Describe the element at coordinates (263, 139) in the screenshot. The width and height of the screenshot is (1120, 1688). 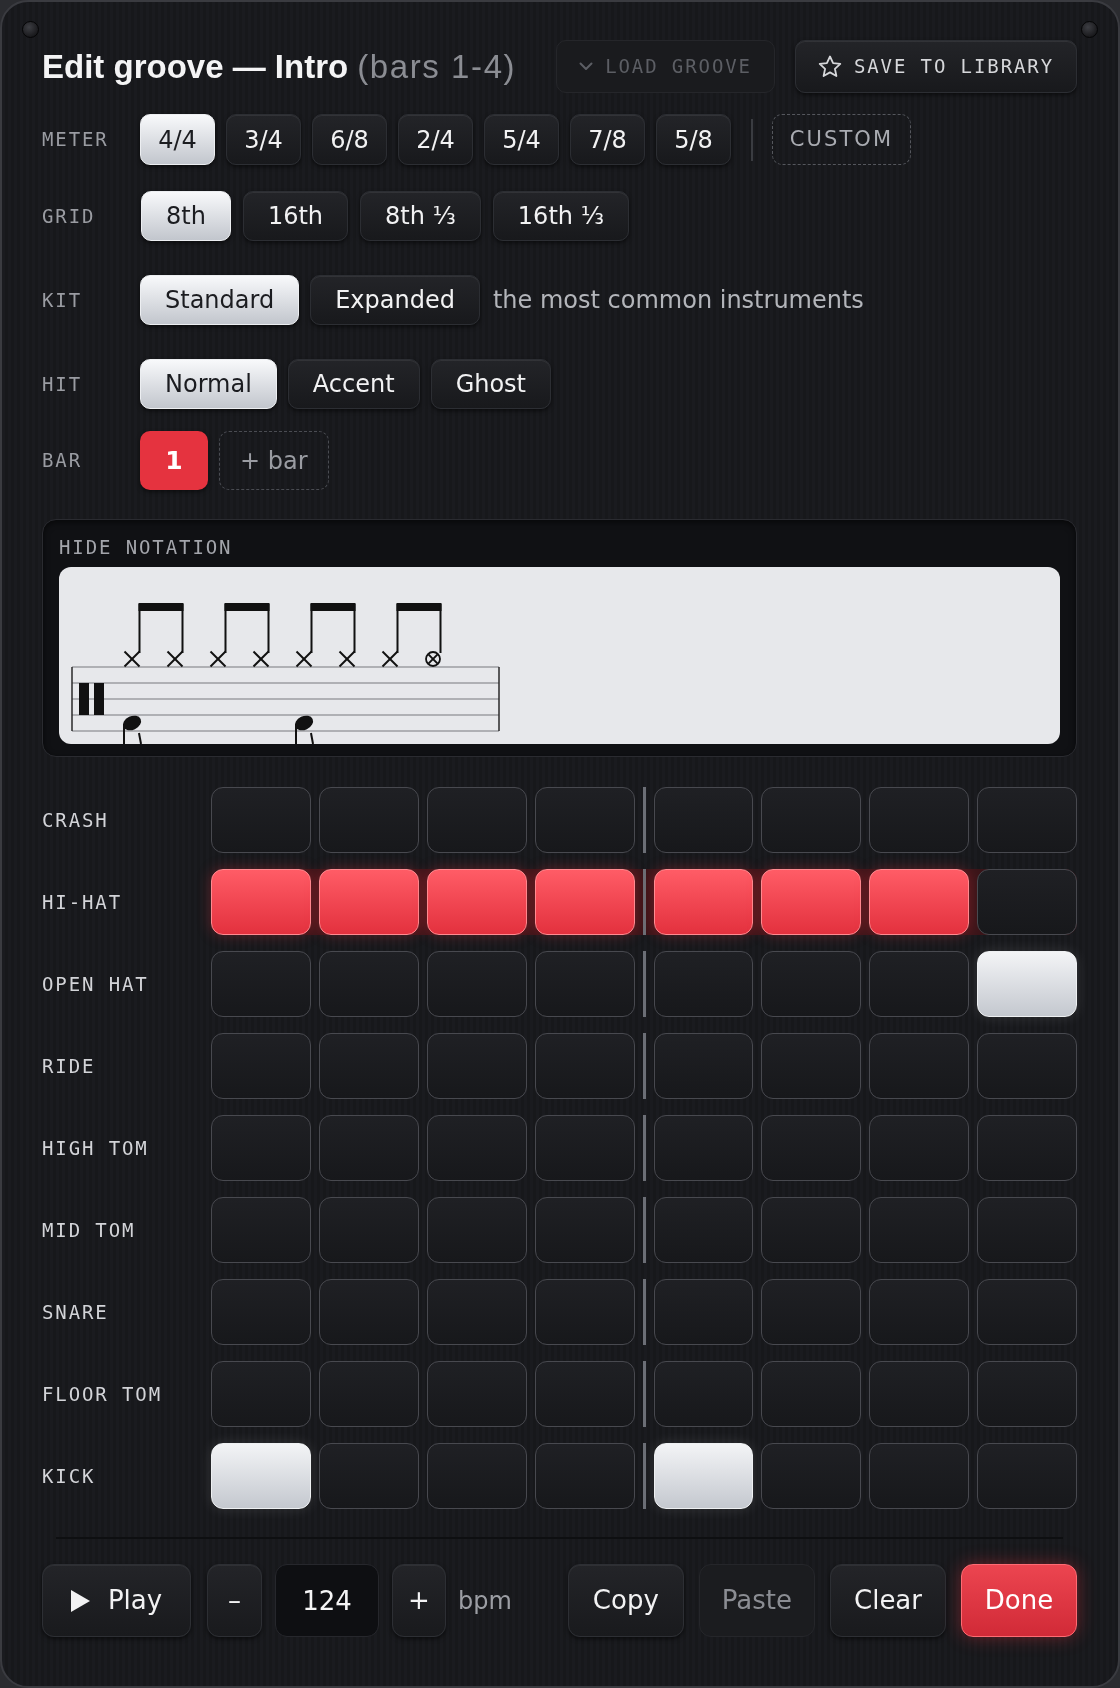
I see `meter-option: 3/4` at that location.